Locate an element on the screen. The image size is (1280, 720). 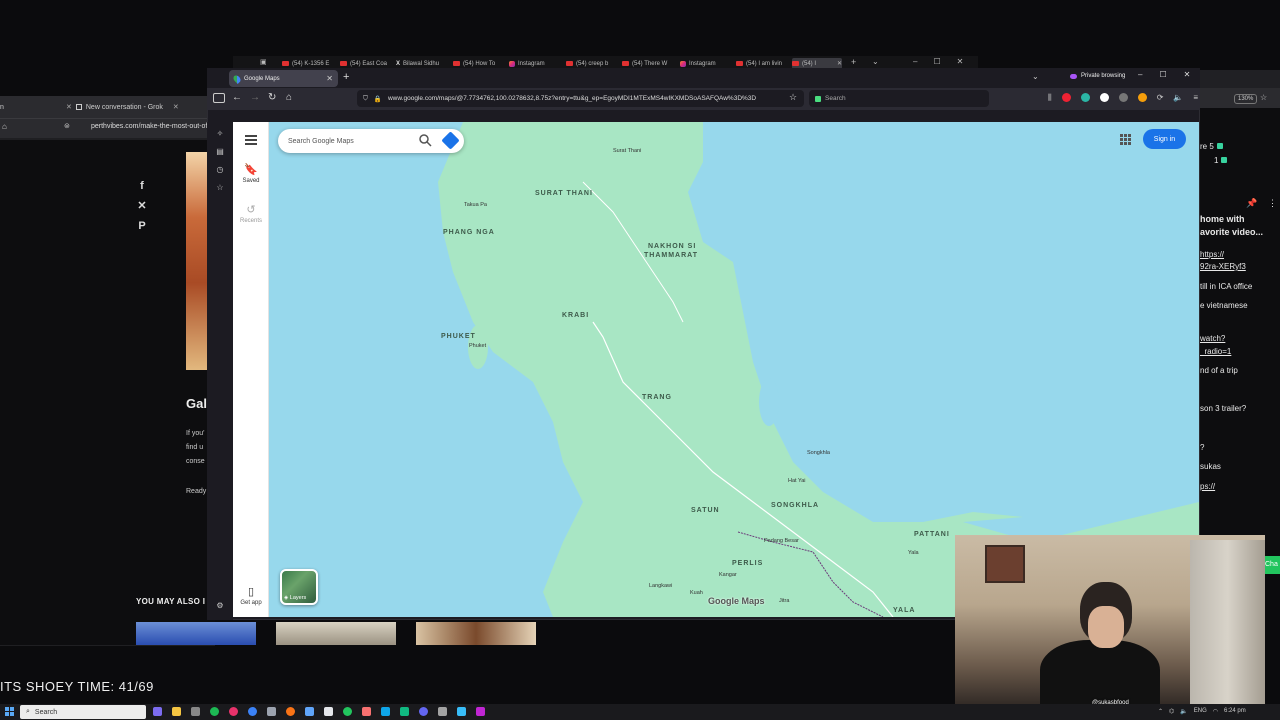
clock-icon: ◷ is located at coordinates (220, 169).